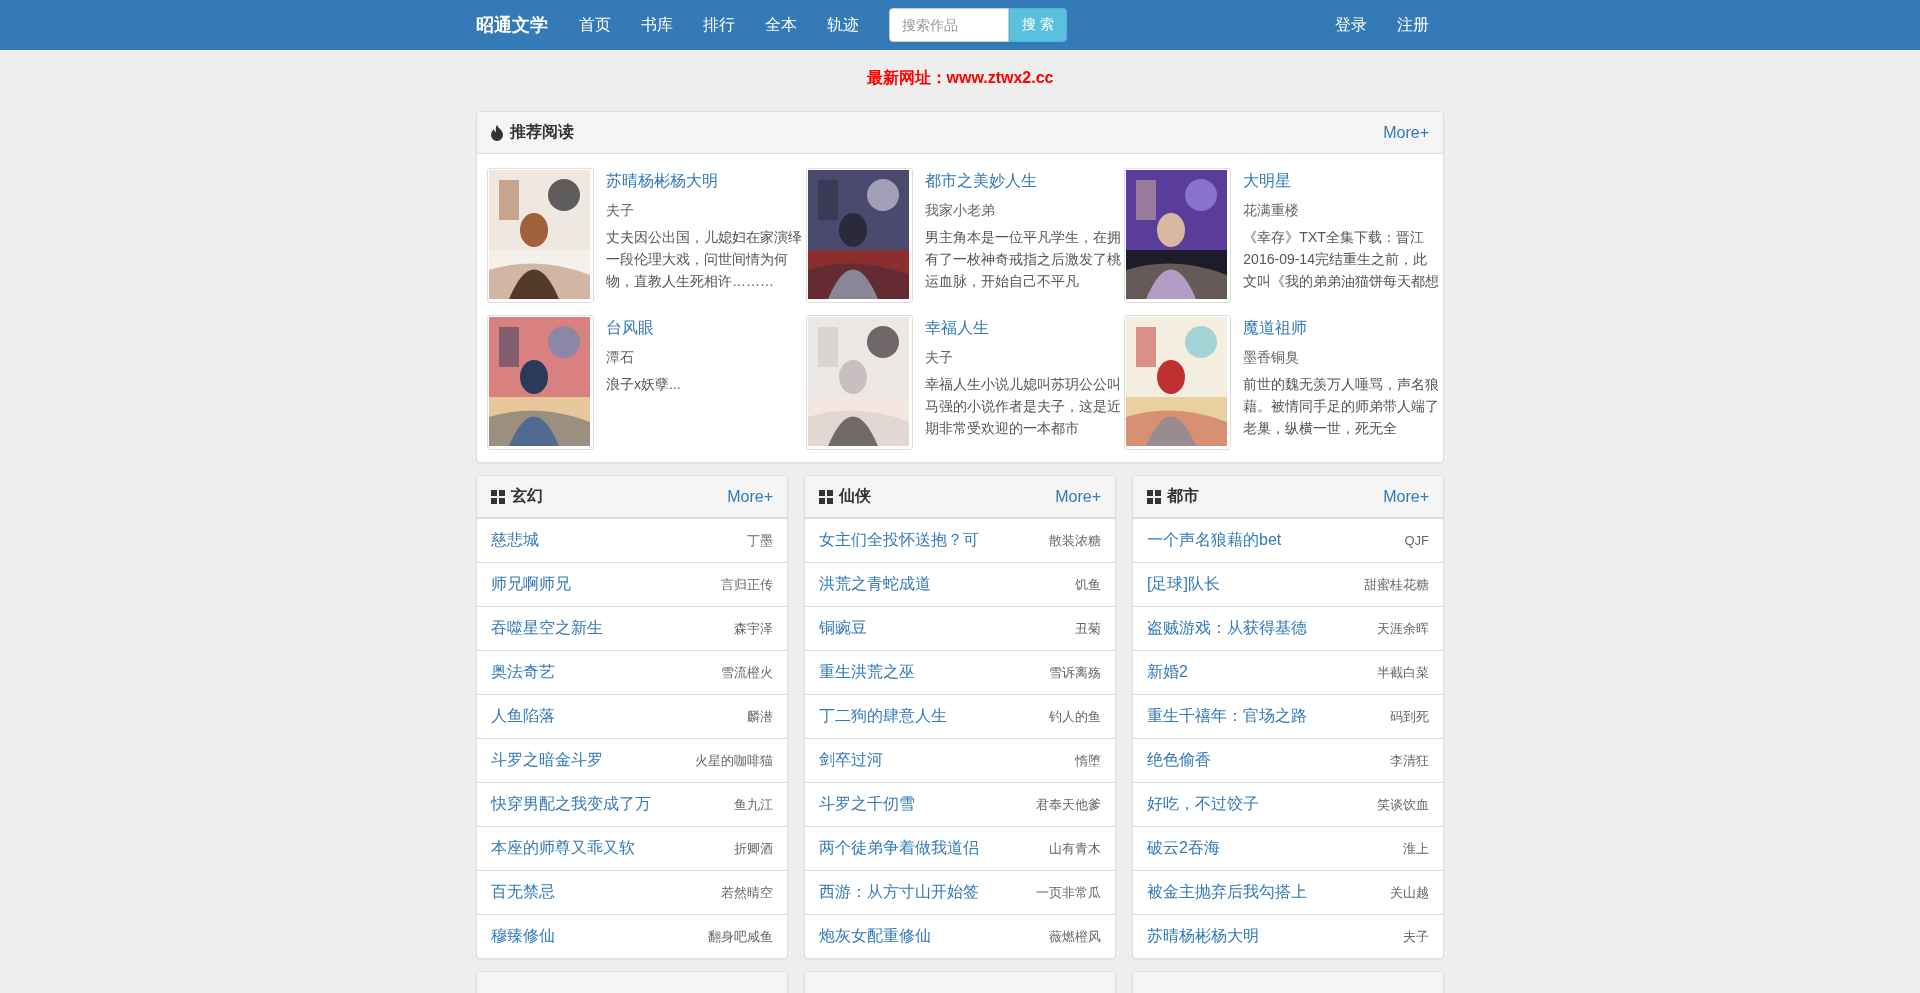 The width and height of the screenshot is (1920, 993). What do you see at coordinates (1075, 672) in the screenshot?
I see `book-author: 雪诉离殇` at bounding box center [1075, 672].